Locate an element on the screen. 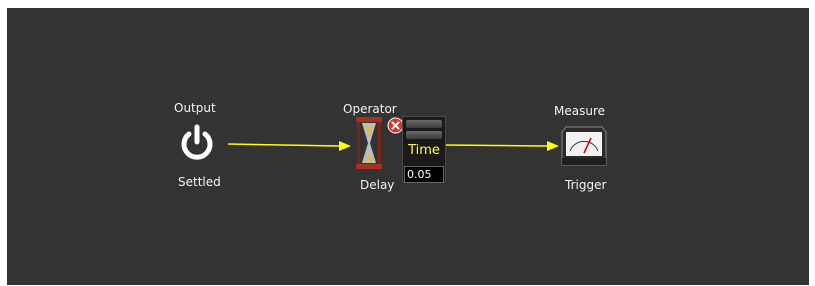 This screenshot has height=286, width=815. operator-node-title: Operator is located at coordinates (370, 109).